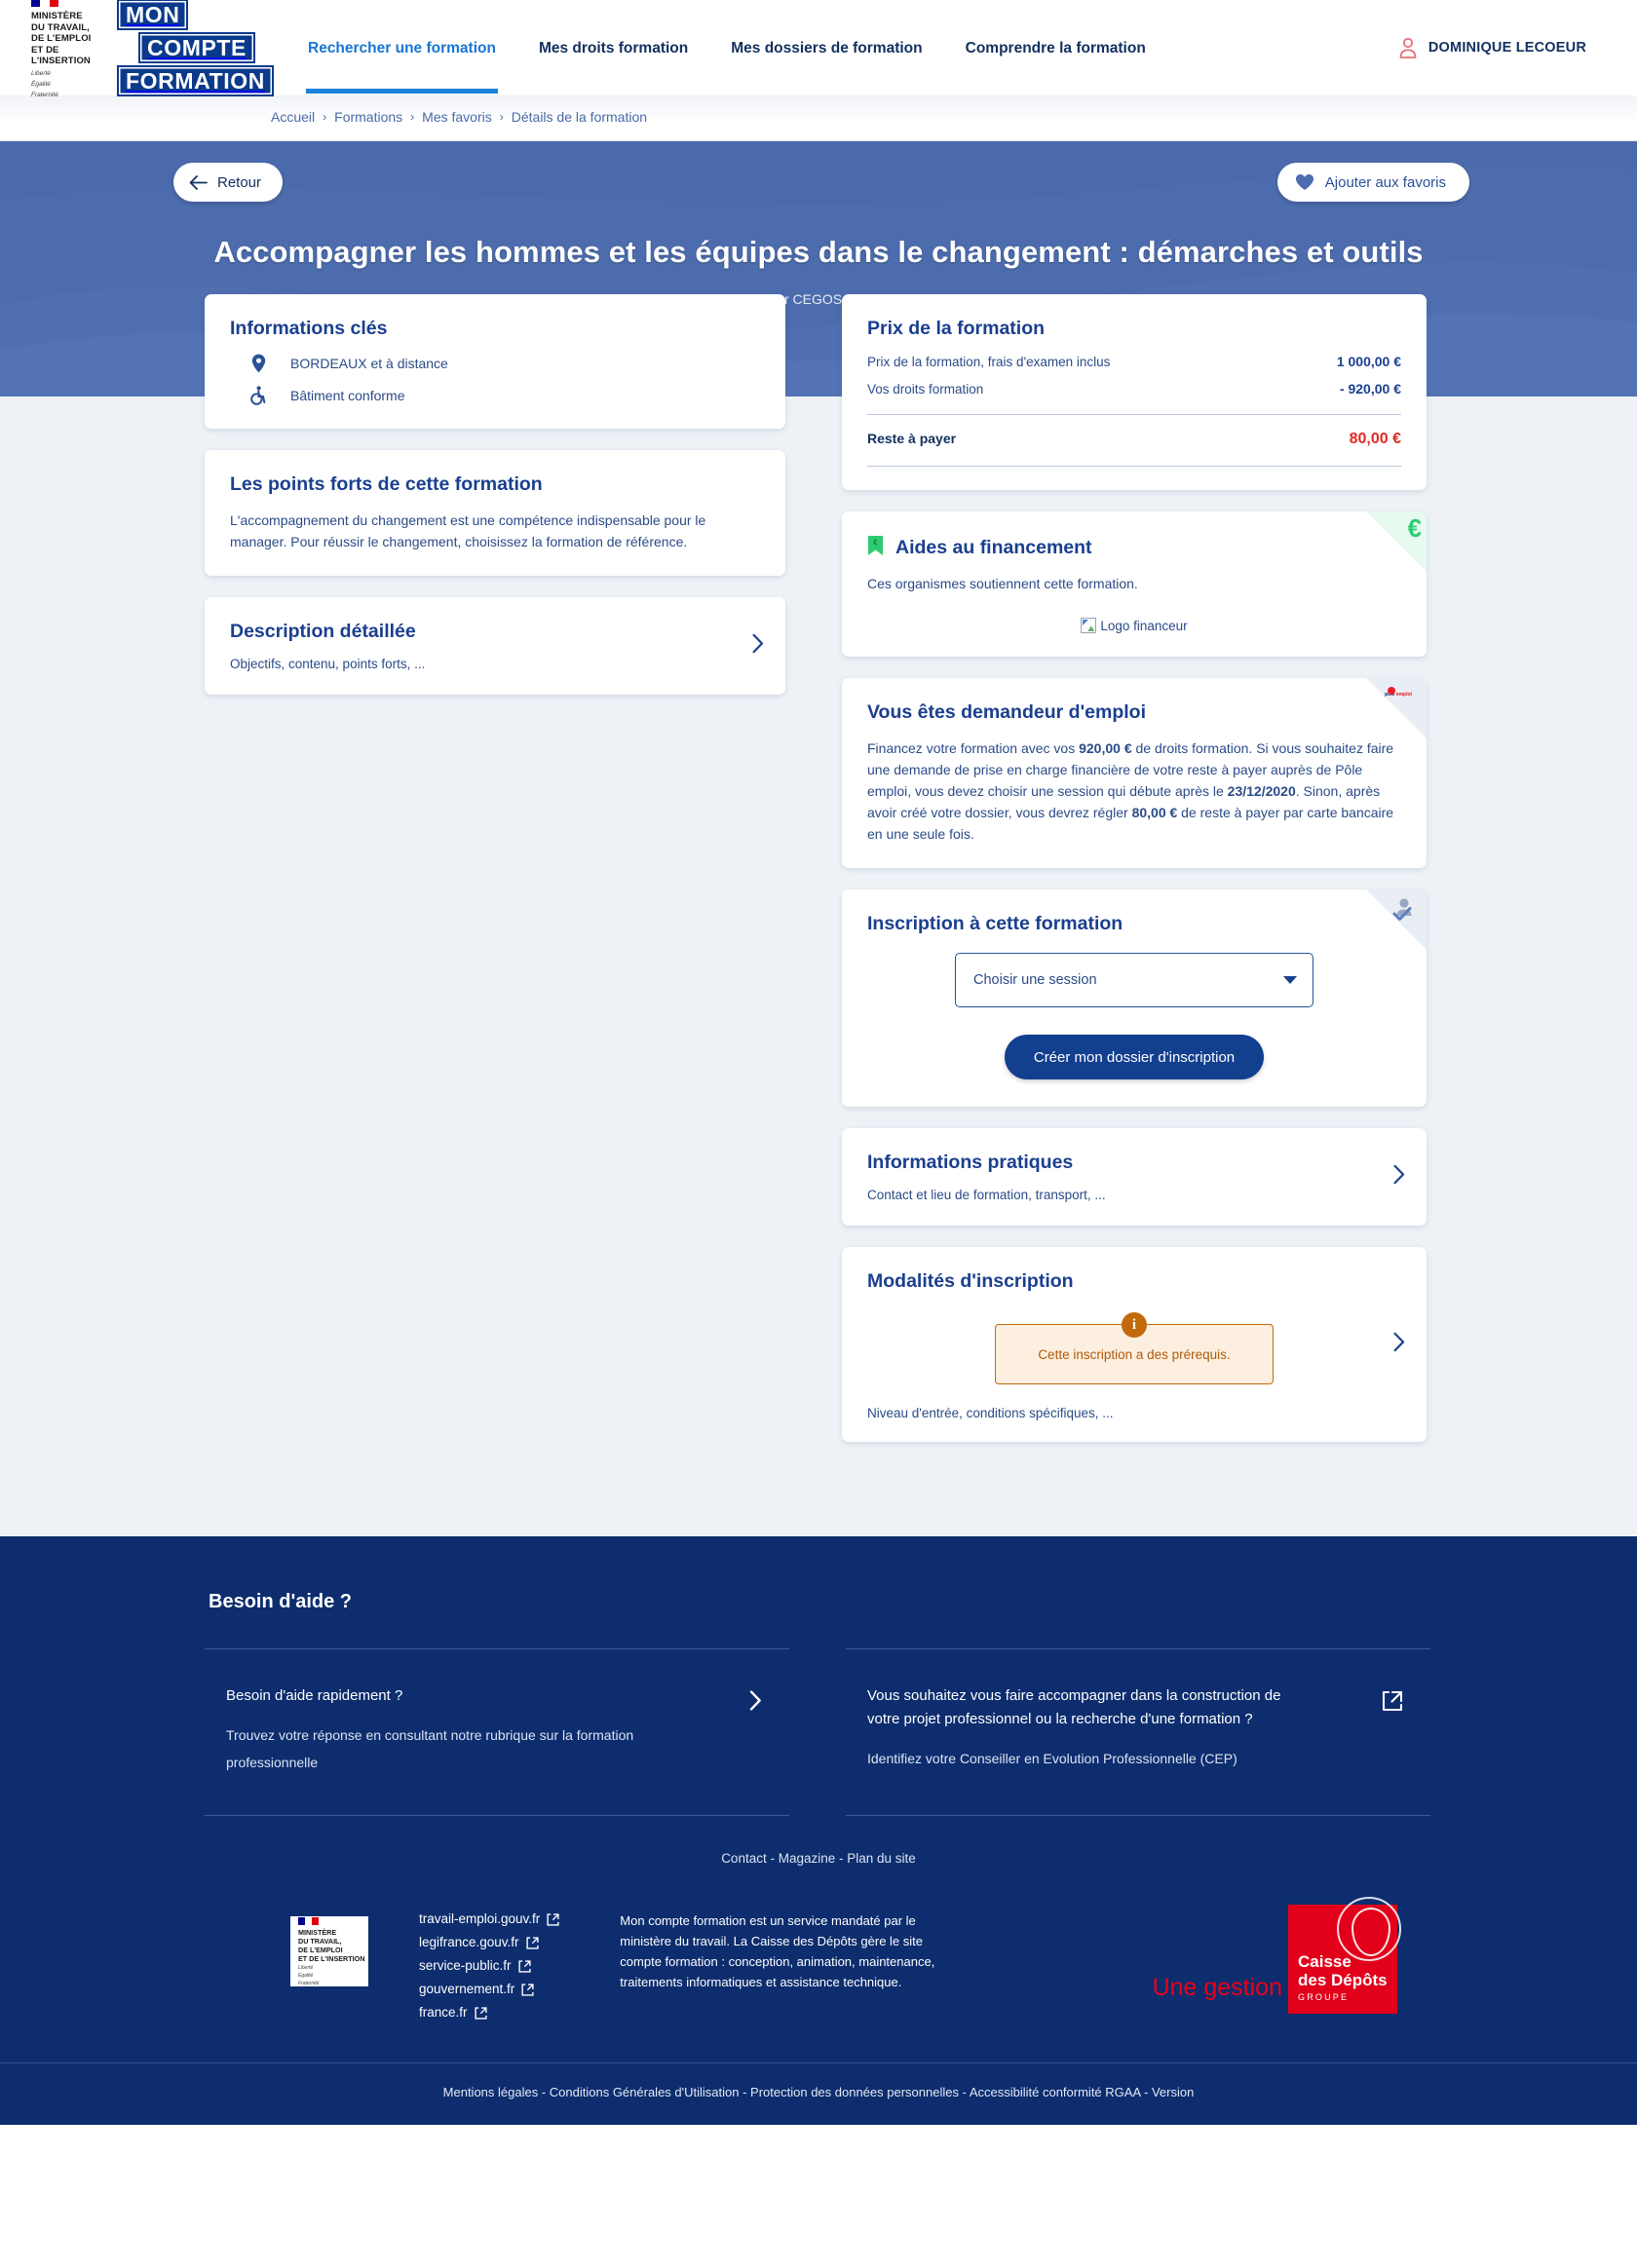 This screenshot has width=1637, height=2268. What do you see at coordinates (1089, 625) in the screenshot?
I see `broken-image-icon` at bounding box center [1089, 625].